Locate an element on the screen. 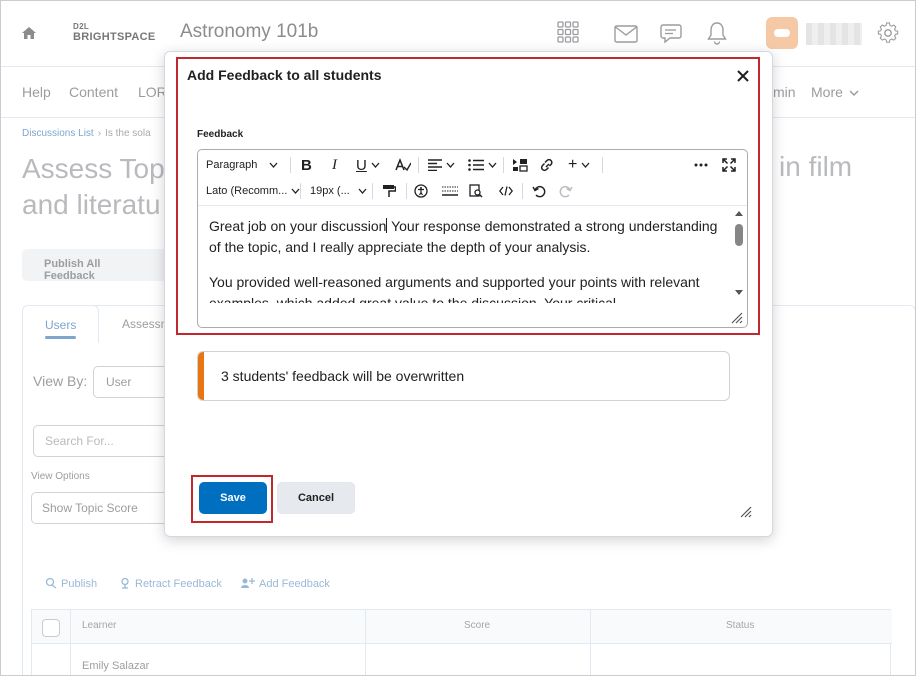 The height and width of the screenshot is (676, 916). toolbar-divider is located at coordinates (472, 205).